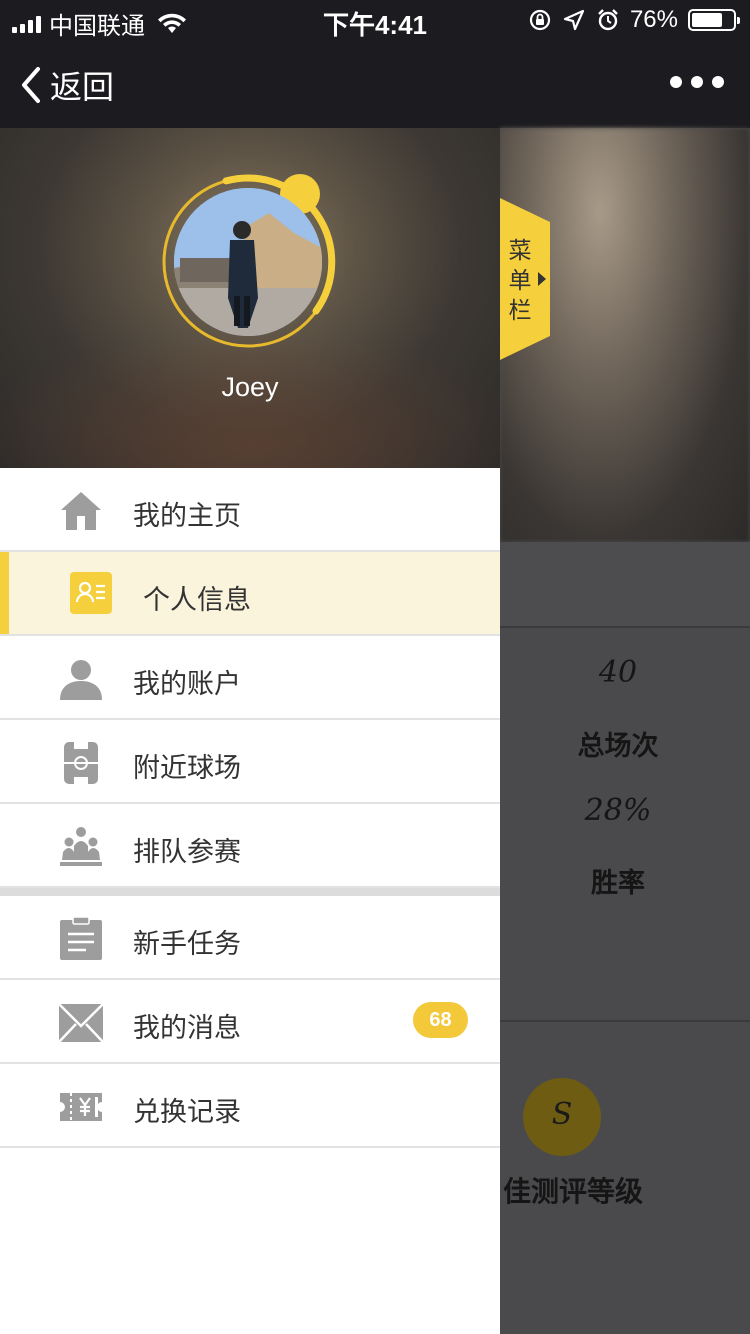 Image resolution: width=750 pixels, height=1334 pixels. What do you see at coordinates (197, 600) in the screenshot?
I see `menu-item-label: 个人信息` at bounding box center [197, 600].